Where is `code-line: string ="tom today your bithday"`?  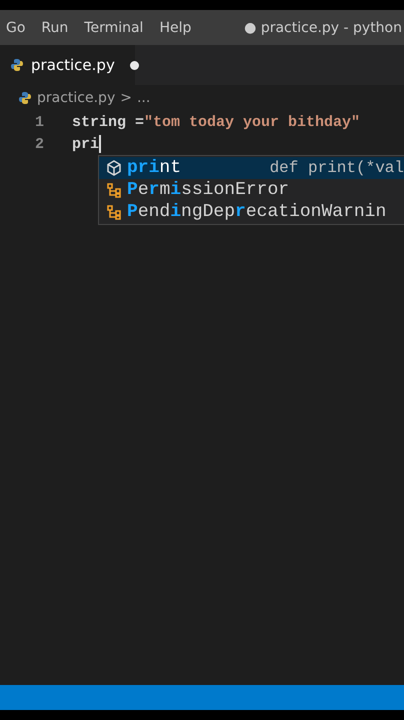 code-line: string ="tom today your bithday" is located at coordinates (216, 122).